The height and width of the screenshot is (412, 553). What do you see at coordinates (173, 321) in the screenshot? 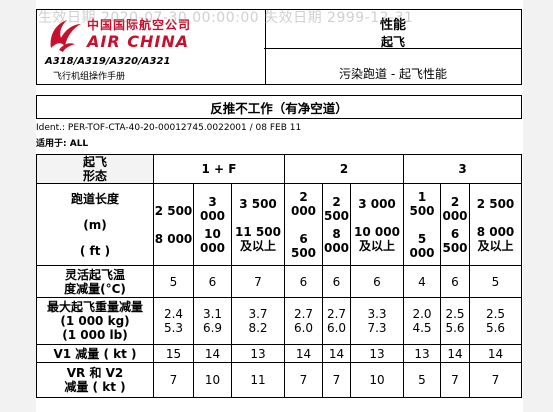
I see `weight-cell: 2.4 5.3` at bounding box center [173, 321].